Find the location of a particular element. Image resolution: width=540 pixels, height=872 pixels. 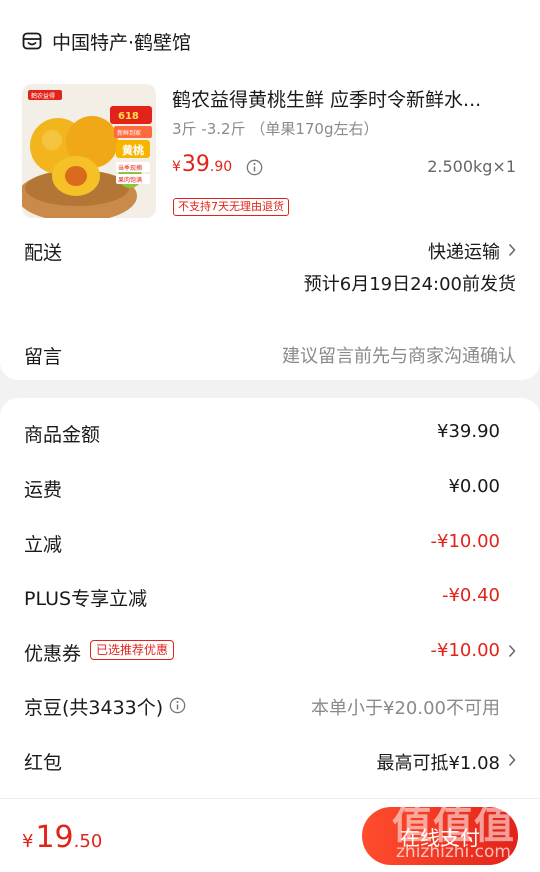

summary-value-goods: ¥39.90 is located at coordinates (468, 431).